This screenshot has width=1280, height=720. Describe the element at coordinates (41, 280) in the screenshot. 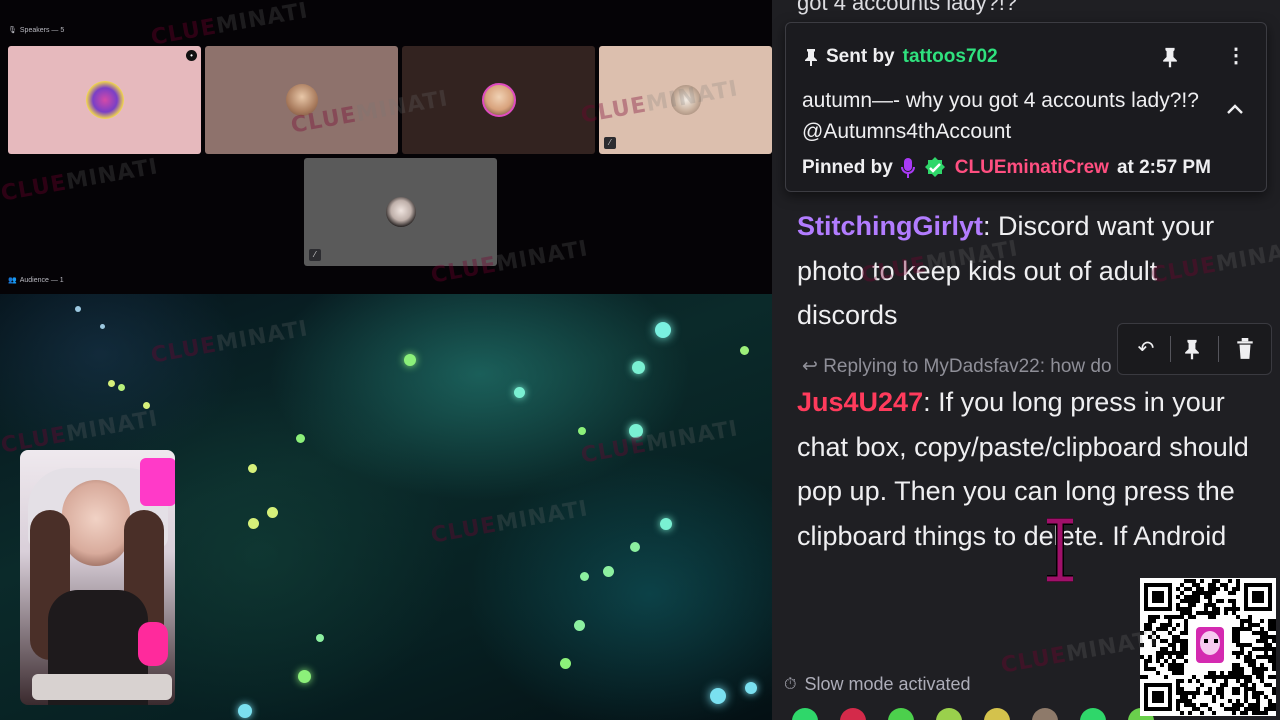

I see `audience-label: Audience — 1` at that location.